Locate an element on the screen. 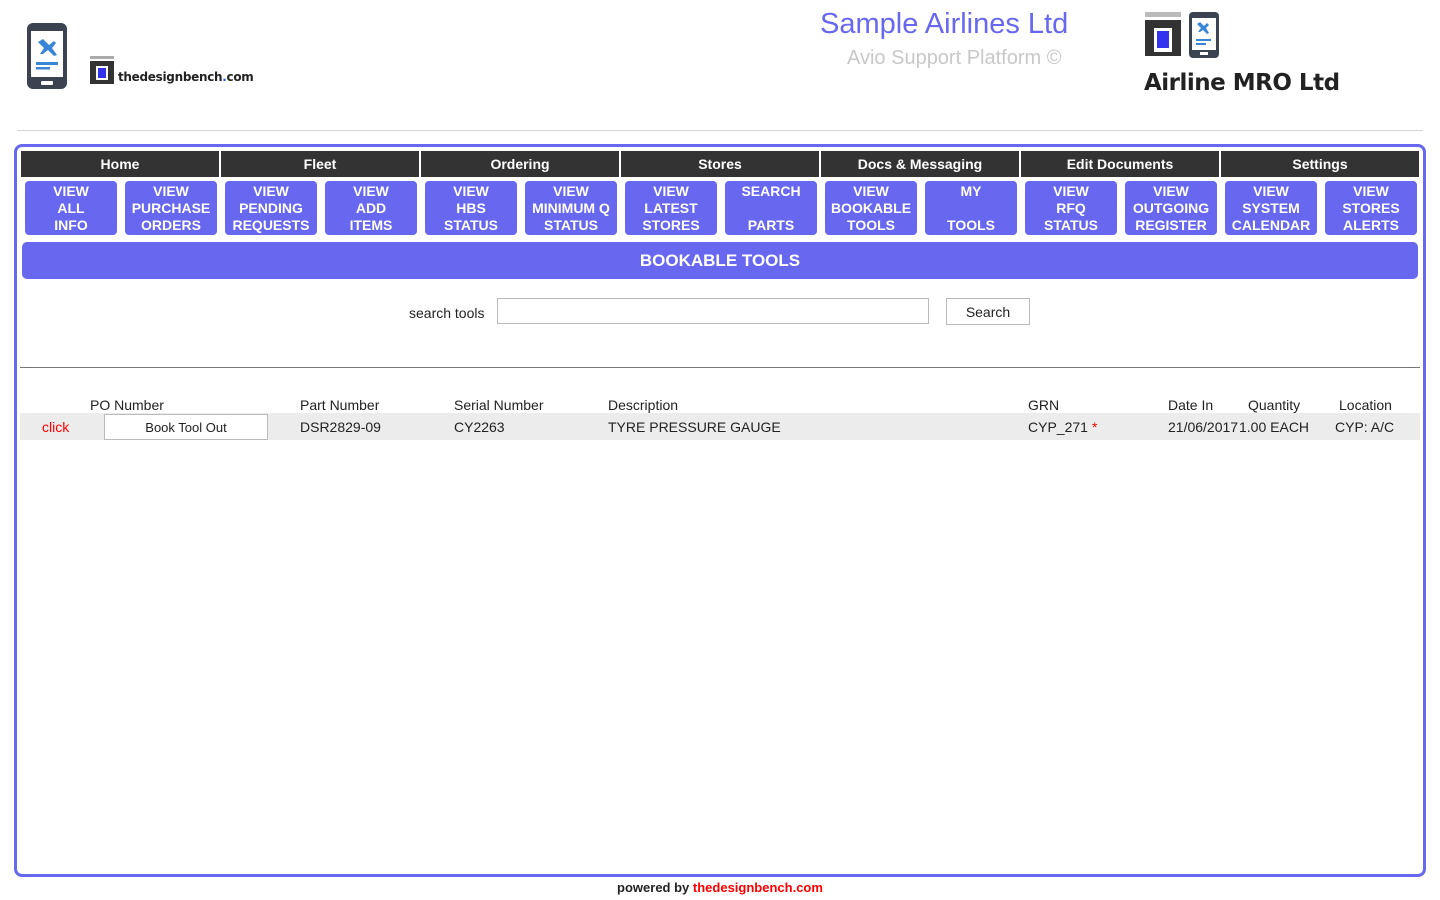 This screenshot has height=900, width=1440. view-purchase-orders-button: VIEW PURCHASE ORDERS is located at coordinates (171, 208).